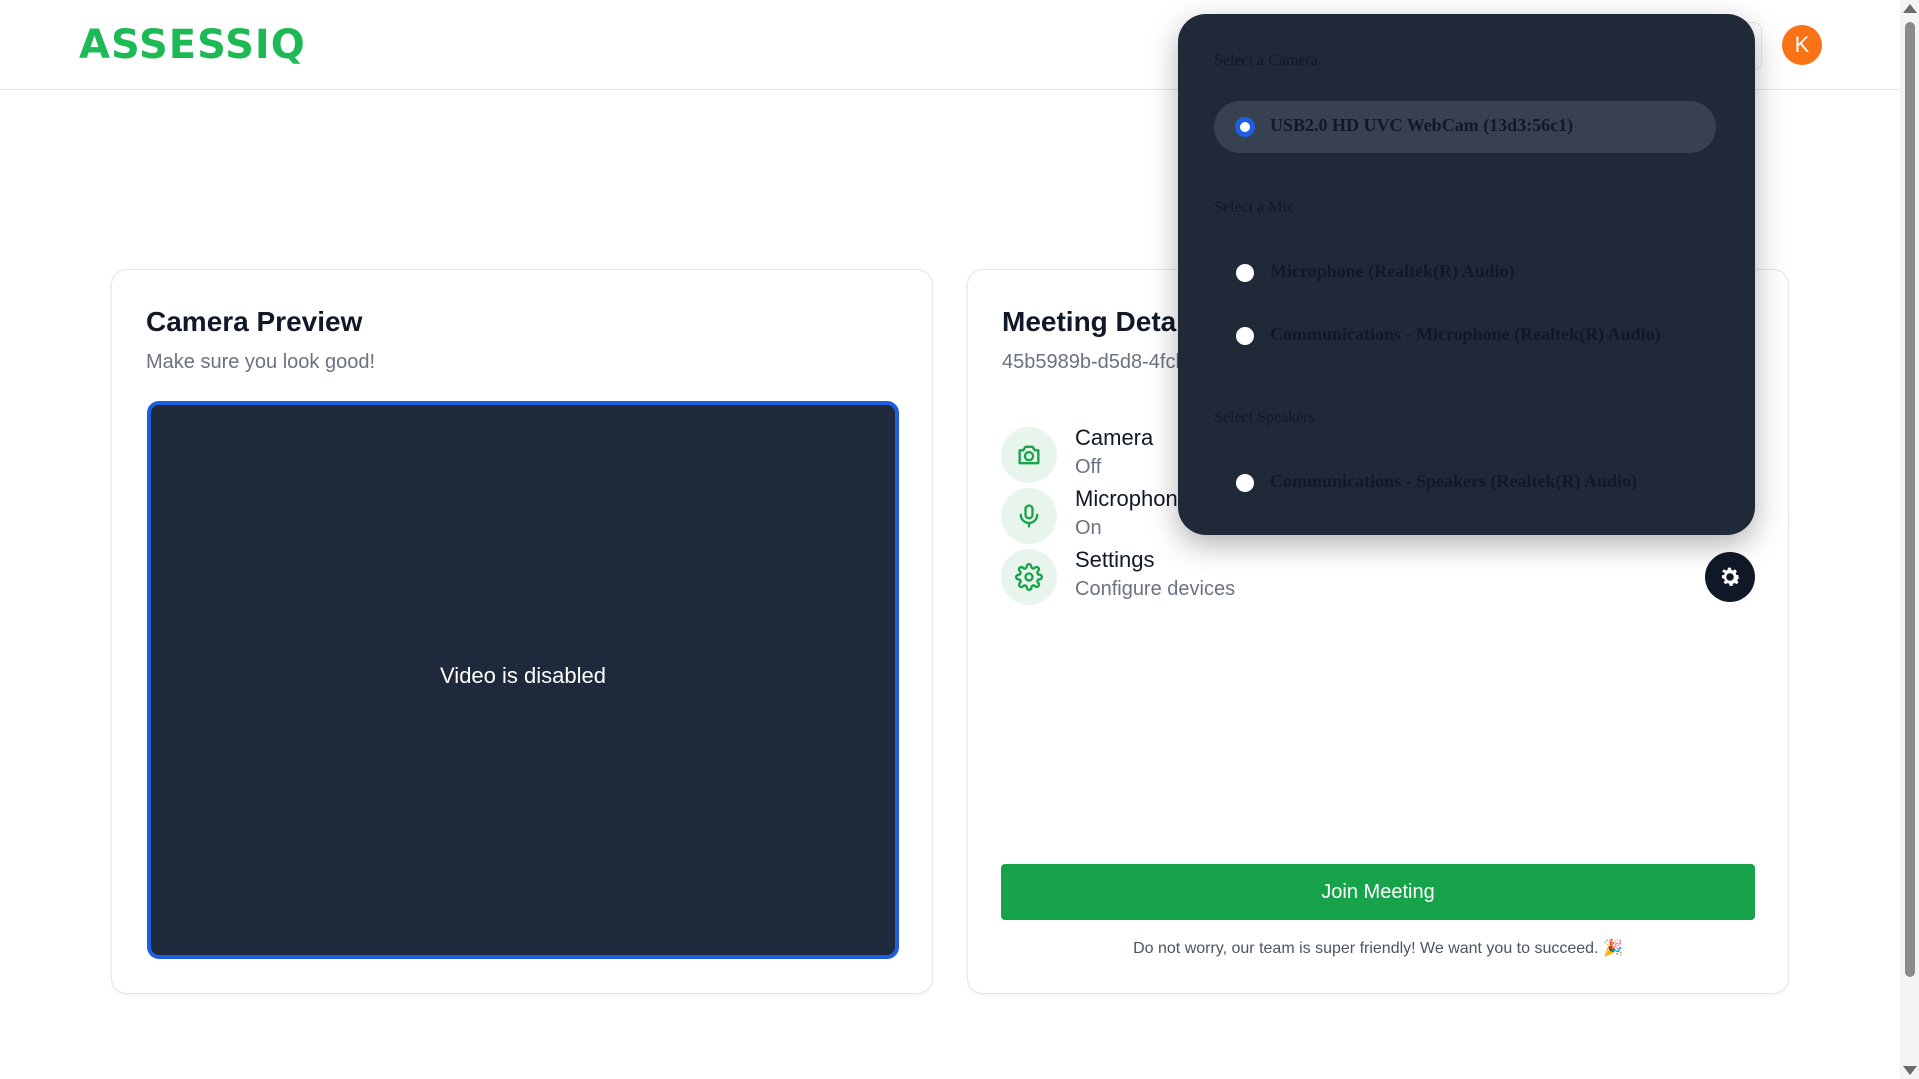  I want to click on camera-preview-title: Camera Preview, so click(254, 321).